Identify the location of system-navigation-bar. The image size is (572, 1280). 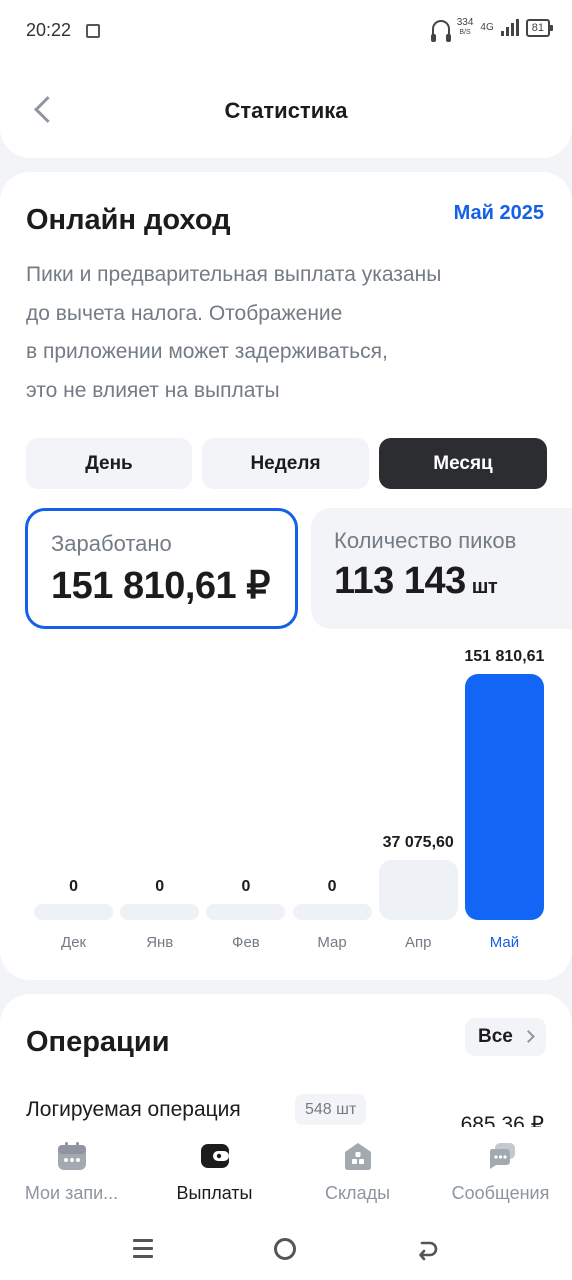
(286, 1250).